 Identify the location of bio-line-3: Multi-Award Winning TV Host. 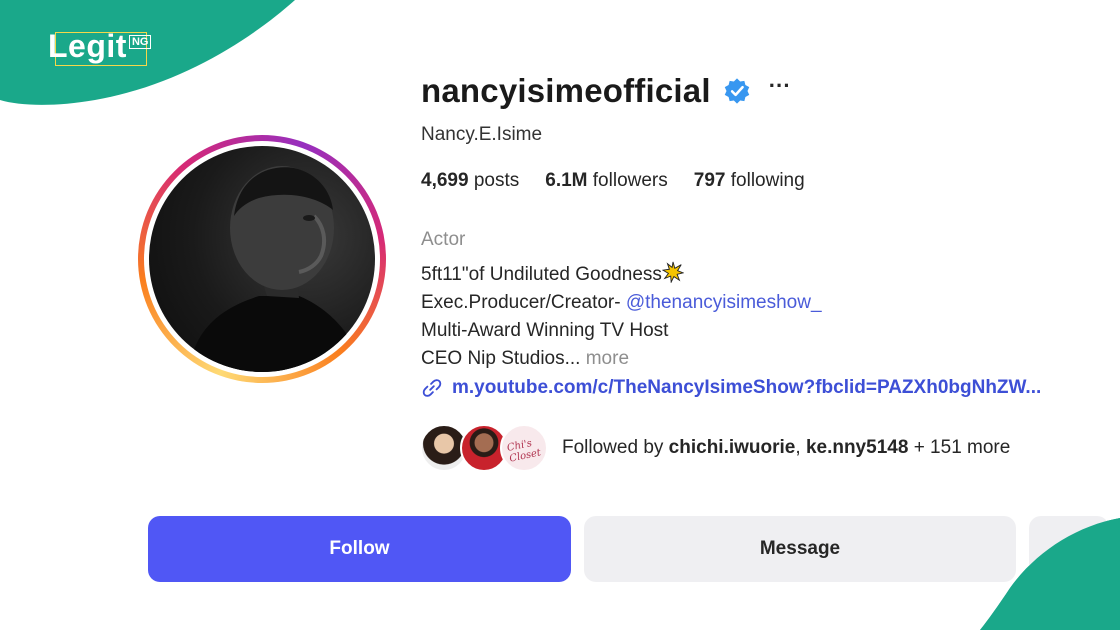
(545, 330).